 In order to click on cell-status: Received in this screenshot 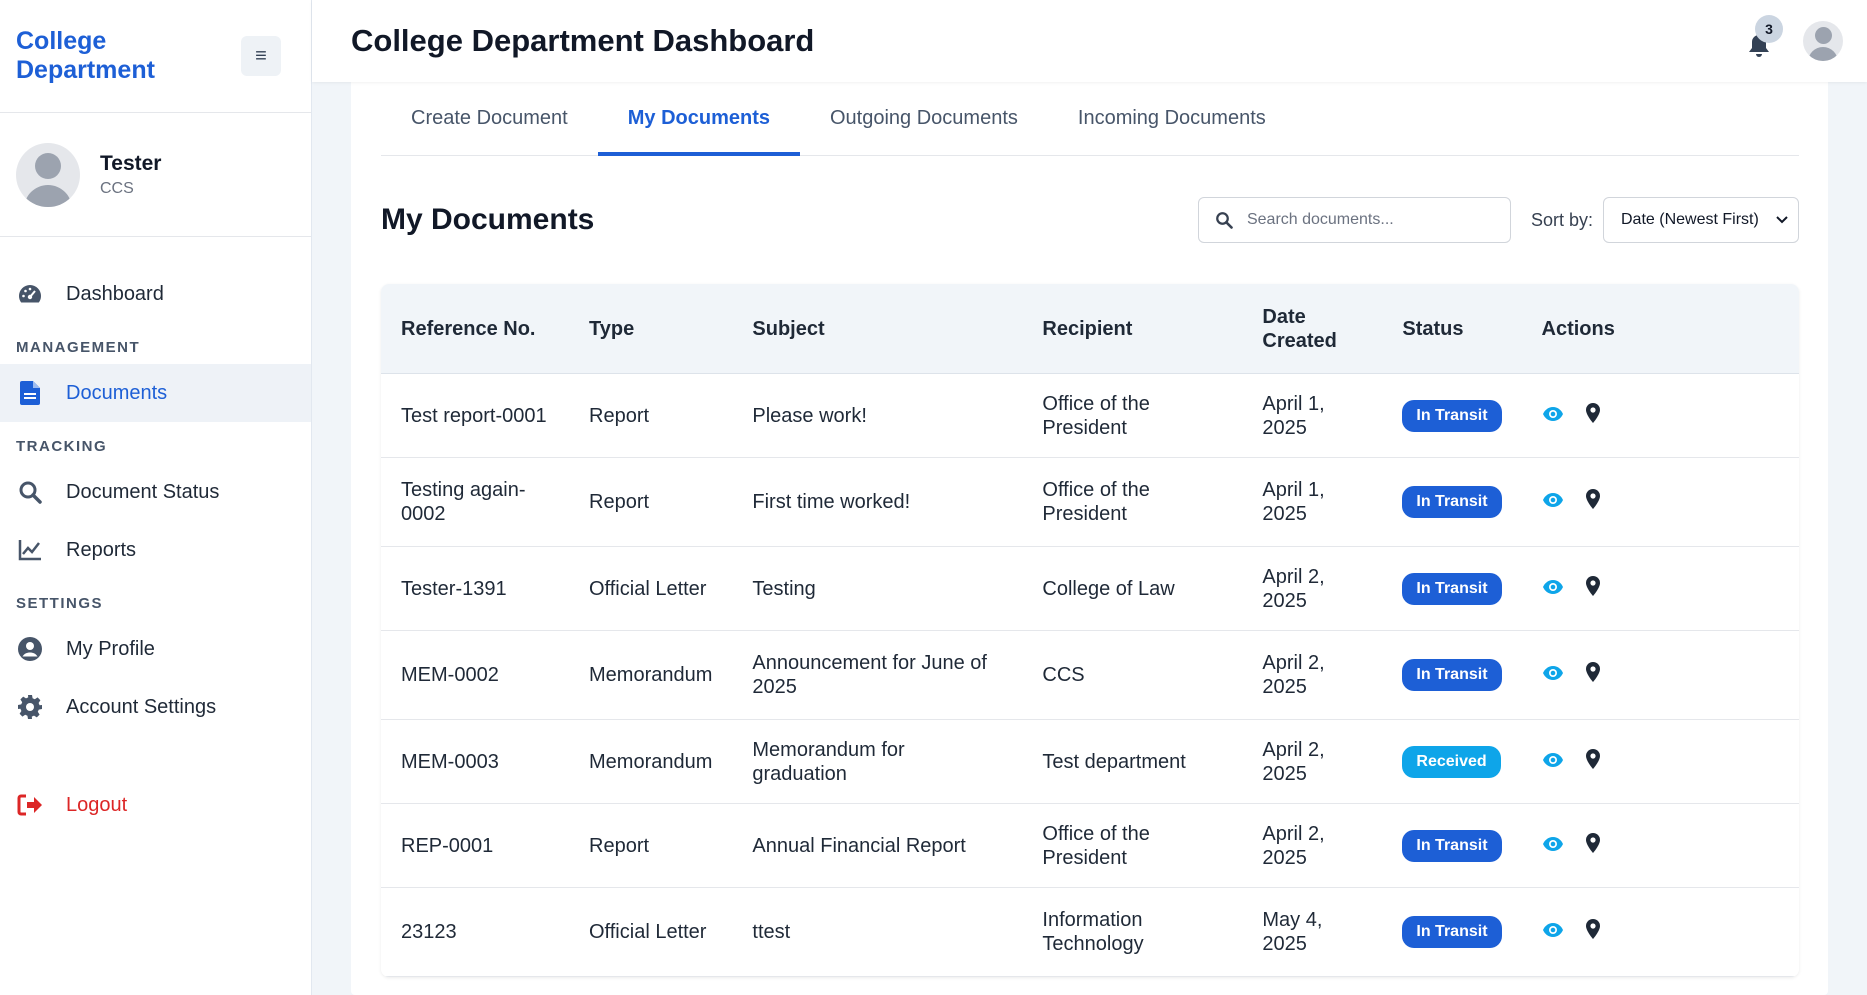, I will do `click(1452, 762)`.